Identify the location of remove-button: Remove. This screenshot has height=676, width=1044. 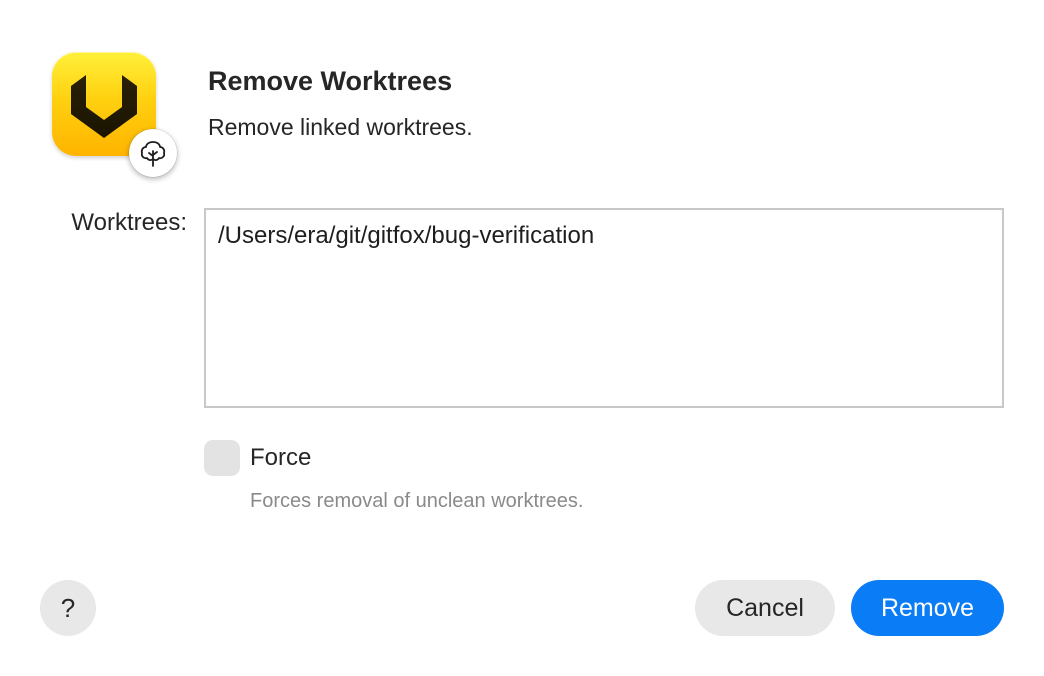
(927, 608).